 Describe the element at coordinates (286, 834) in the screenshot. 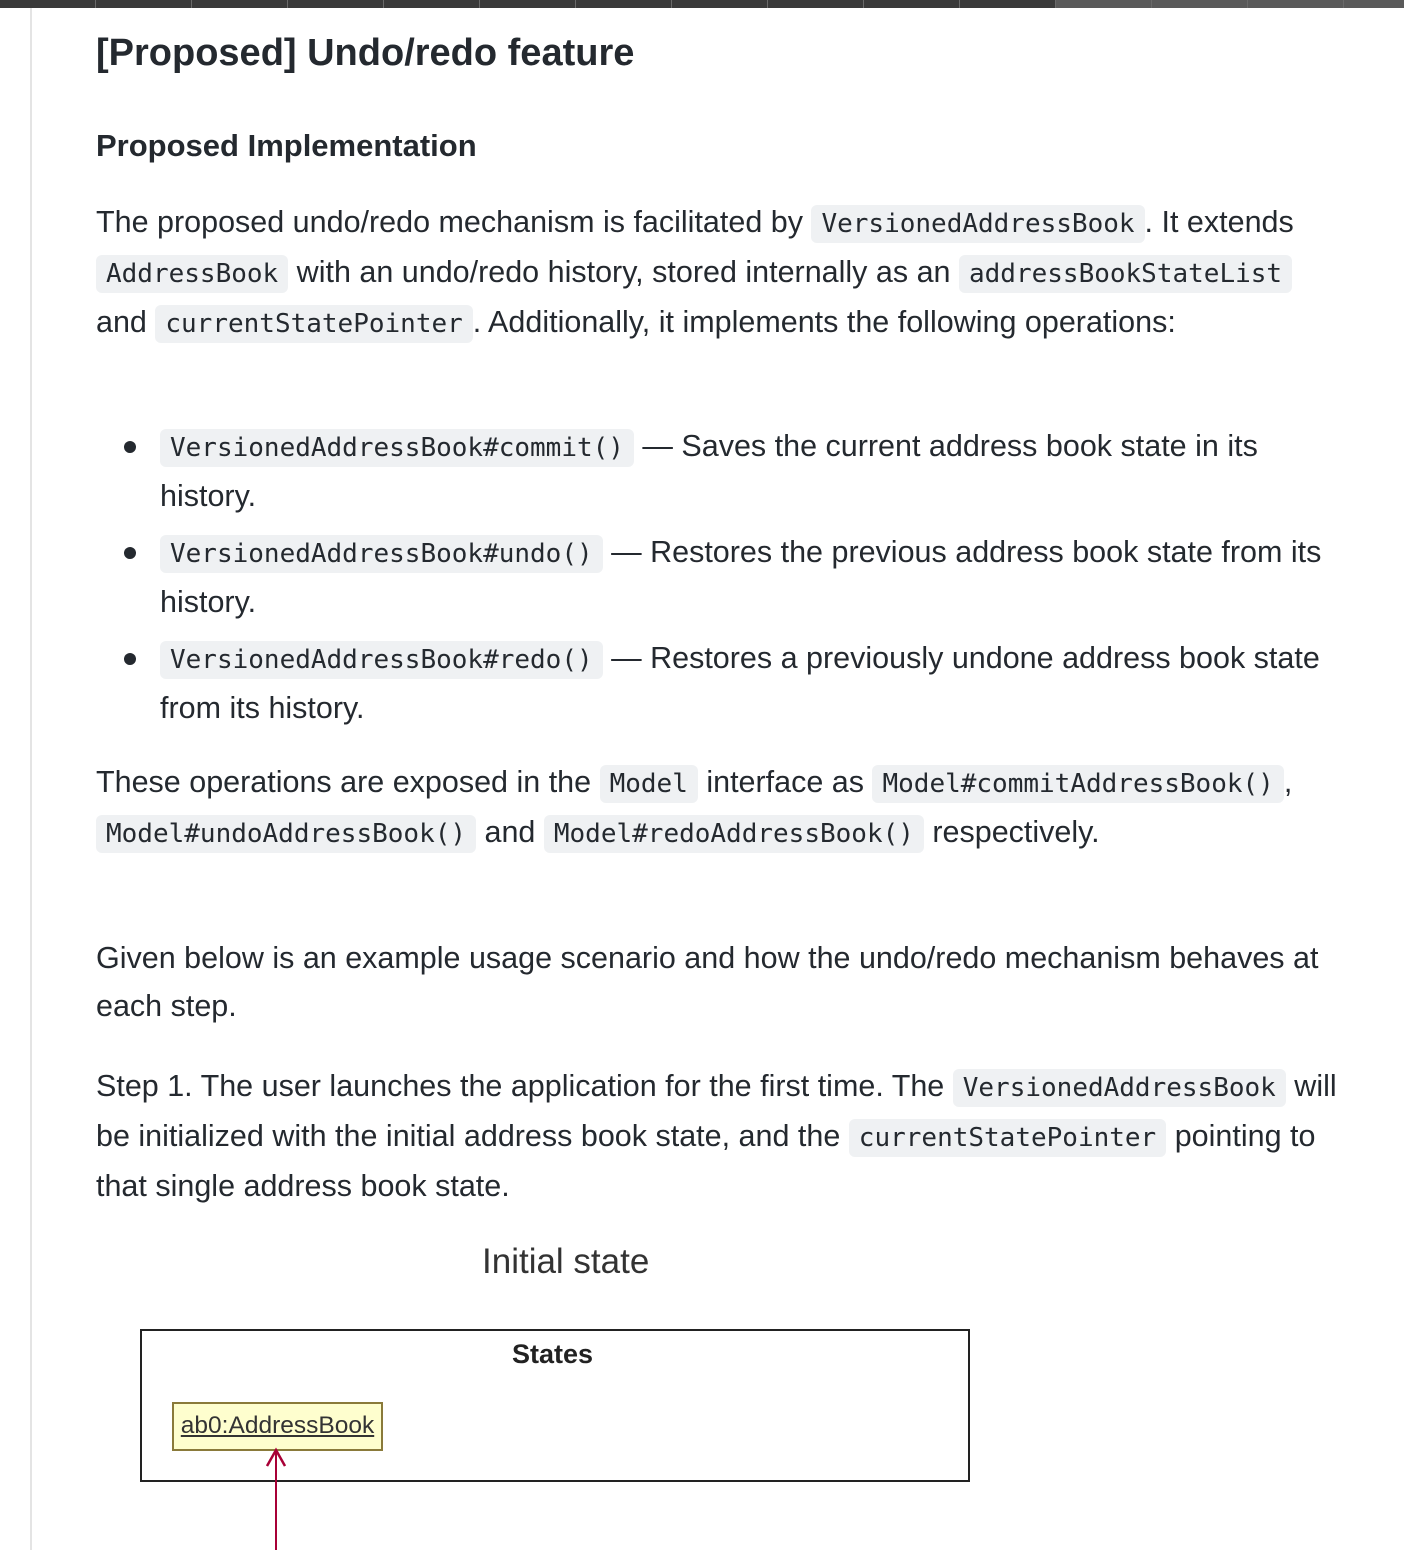

I see `inline-code: Model#undoAddressBook()` at that location.